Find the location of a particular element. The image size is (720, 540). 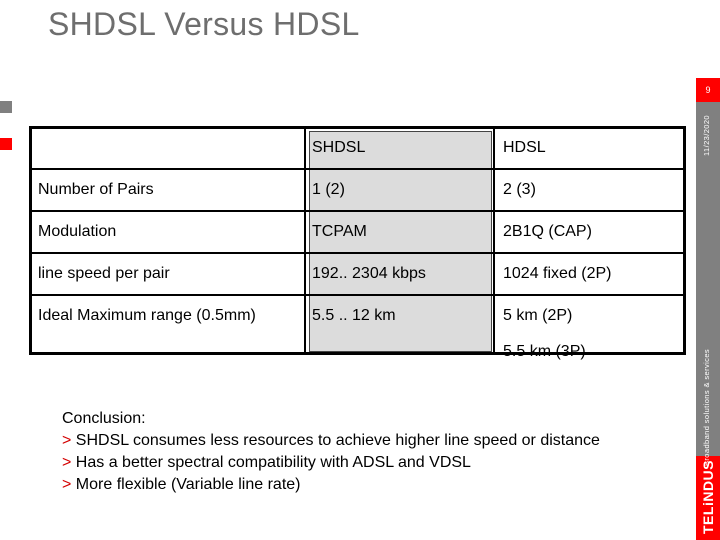

hdsl-value: 2B1Q (CAP) is located at coordinates (547, 231).